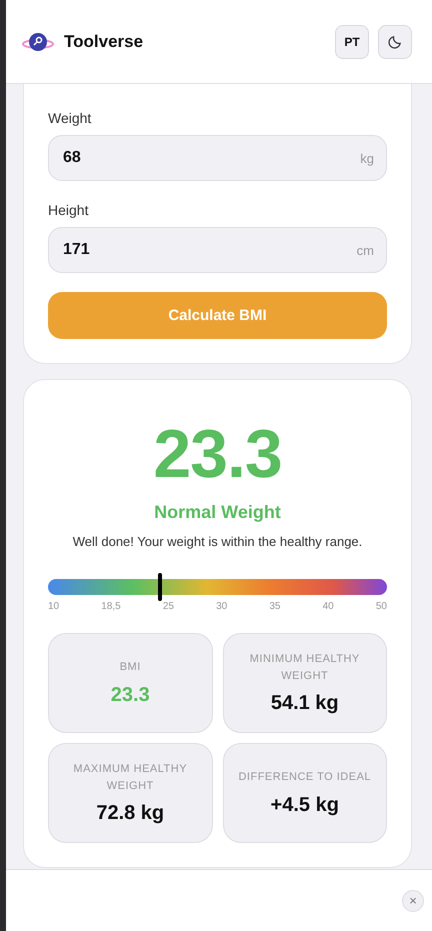  Describe the element at coordinates (413, 901) in the screenshot. I see `close-button: ×` at that location.